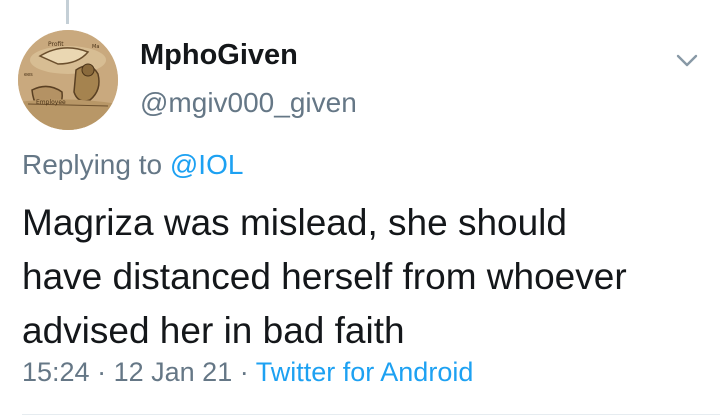 Image resolution: width=720 pixels, height=420 pixels. I want to click on avatar-image: Profit Ma ees Employee, so click(68, 80).